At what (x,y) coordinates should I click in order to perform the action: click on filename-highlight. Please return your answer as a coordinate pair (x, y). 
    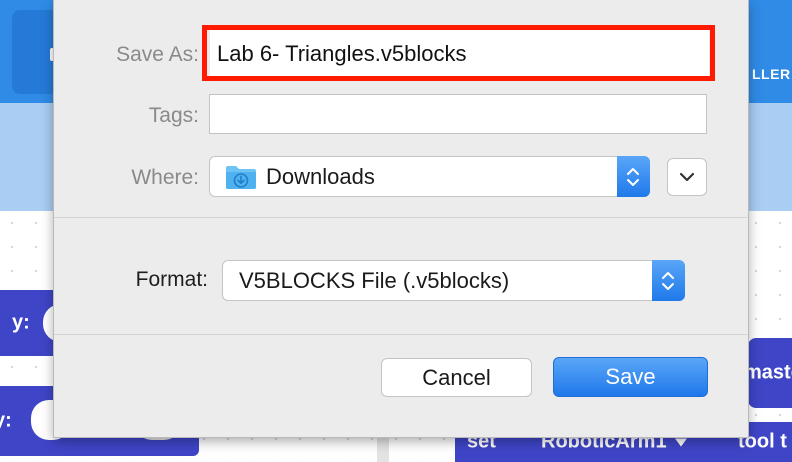
    Looking at the image, I should click on (458, 53).